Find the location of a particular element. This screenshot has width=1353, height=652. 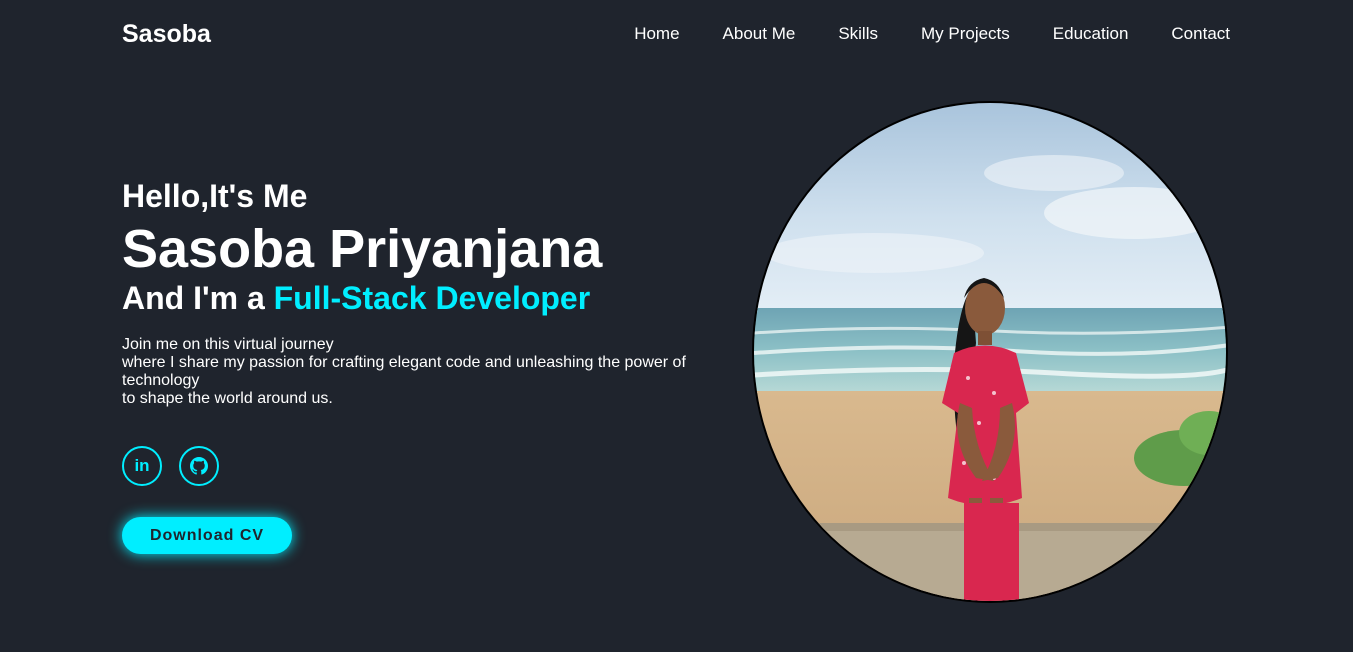

nav-education: Education is located at coordinates (1091, 34).